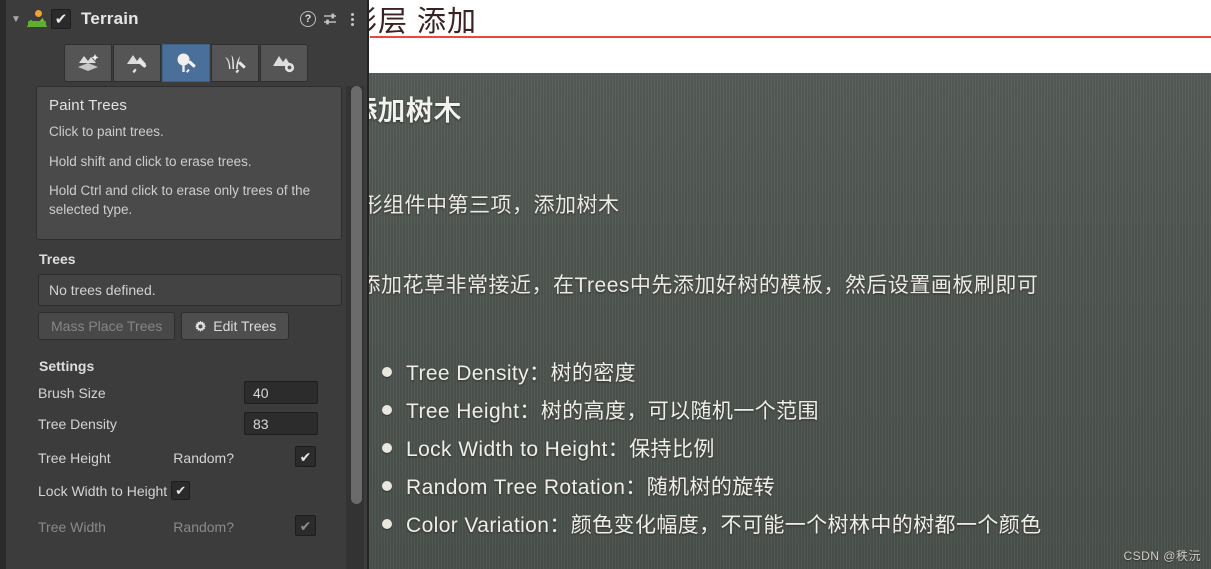 The image size is (1211, 569). I want to click on tree-height-random-checkbox: ✔, so click(305, 456).